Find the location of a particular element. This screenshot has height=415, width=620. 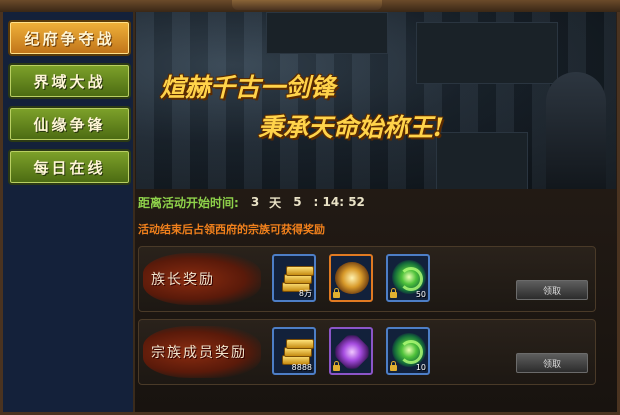

nav-button-realm-war: 界域大战 is located at coordinates (69, 81).